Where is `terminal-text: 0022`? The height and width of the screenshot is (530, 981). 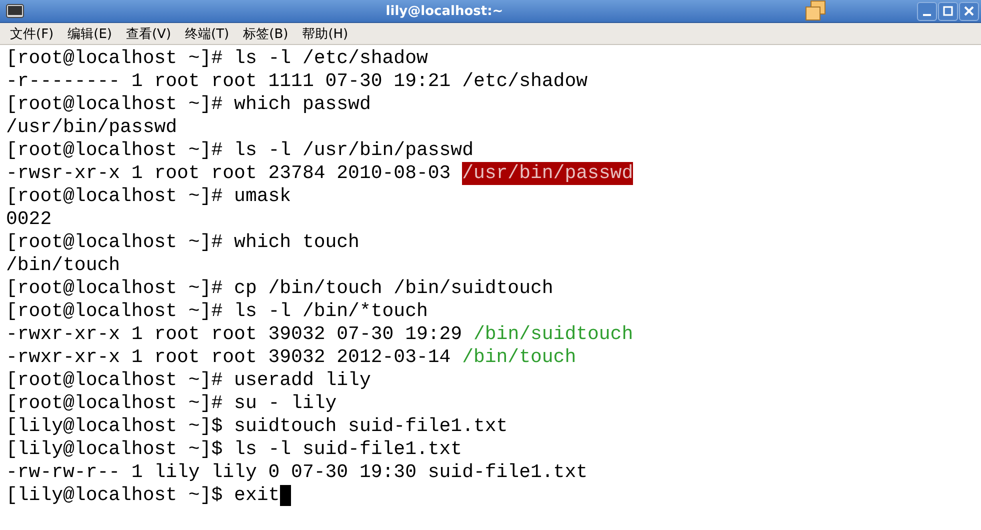
terminal-text: 0022 is located at coordinates (29, 219).